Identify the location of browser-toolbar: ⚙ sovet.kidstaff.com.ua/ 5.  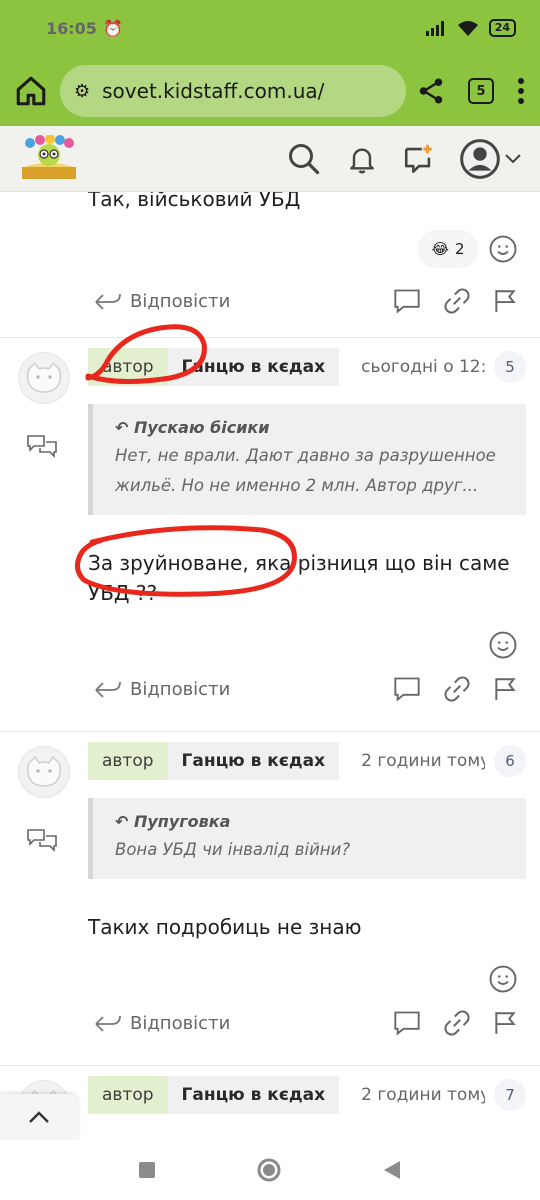
(270, 91).